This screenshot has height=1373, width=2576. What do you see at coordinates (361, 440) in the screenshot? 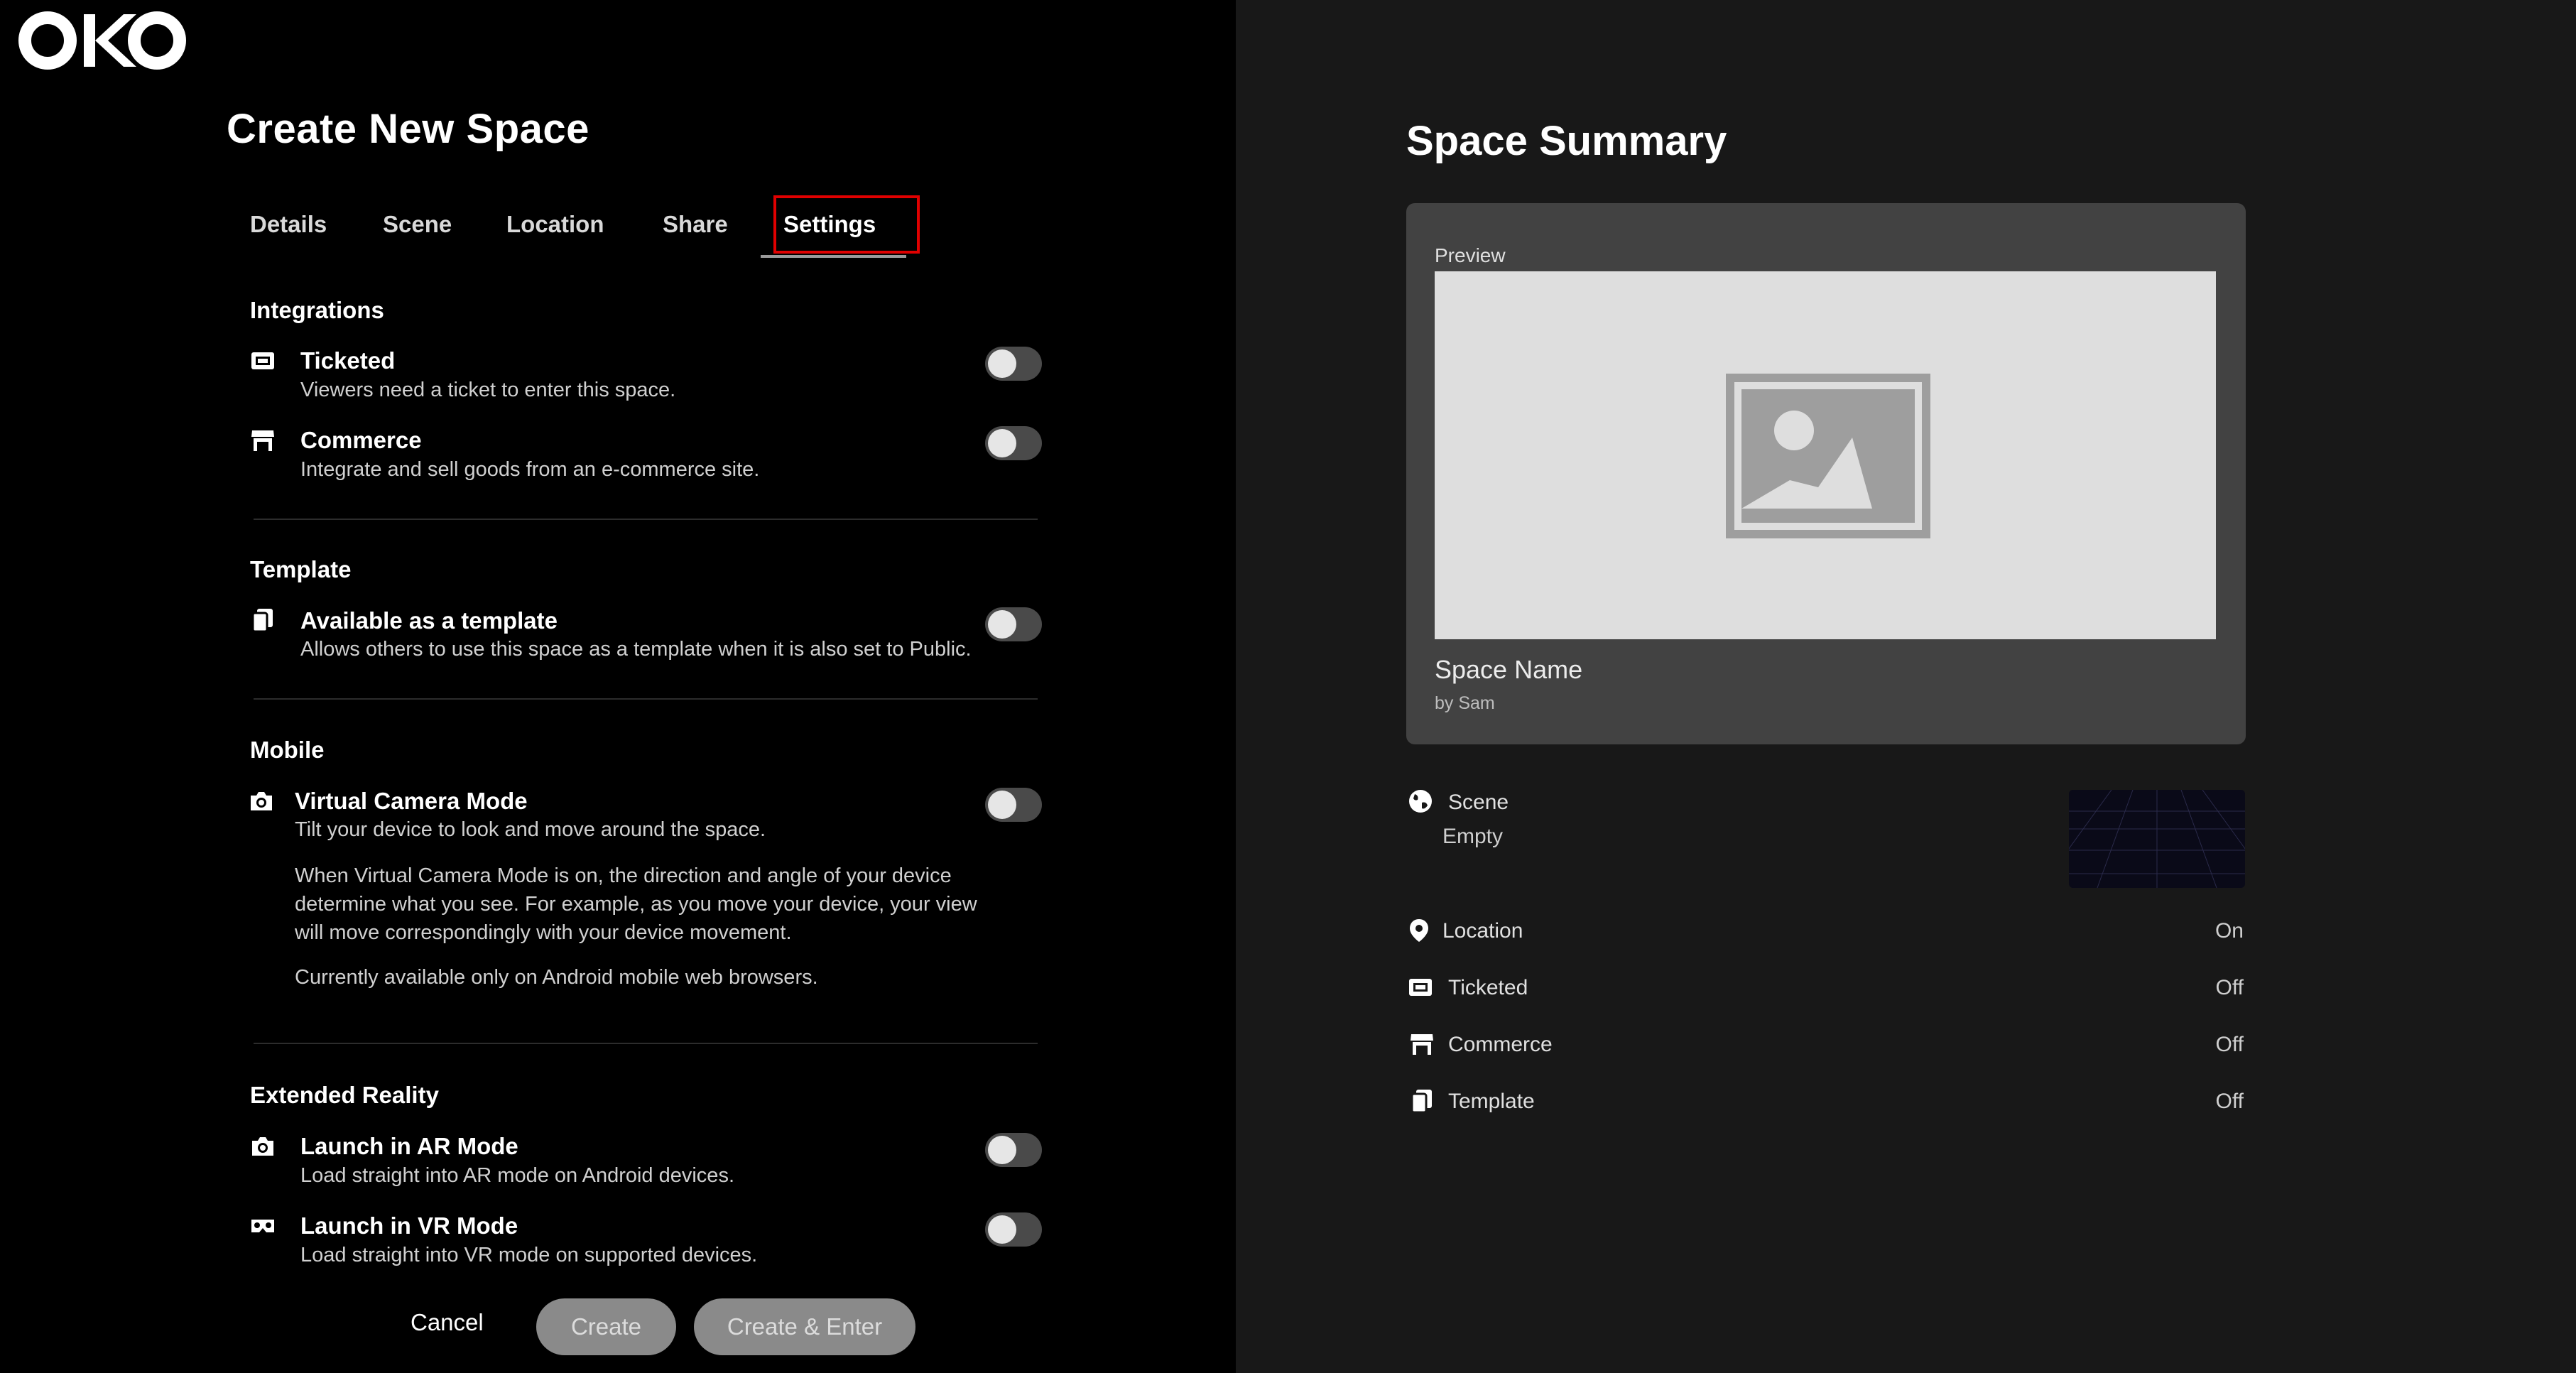
I see `commerce-title: Commerce` at bounding box center [361, 440].